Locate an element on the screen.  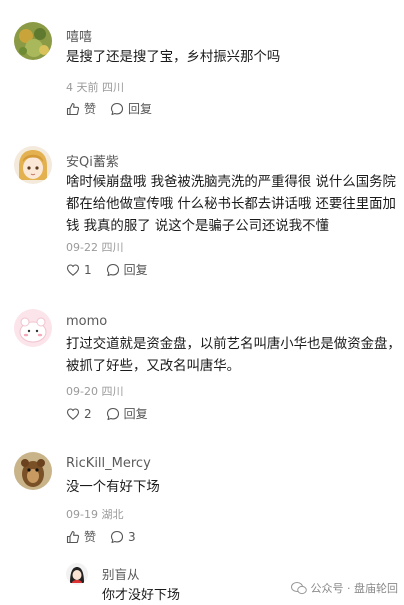
reply-text: 你才没好下场 is located at coordinates (141, 595).